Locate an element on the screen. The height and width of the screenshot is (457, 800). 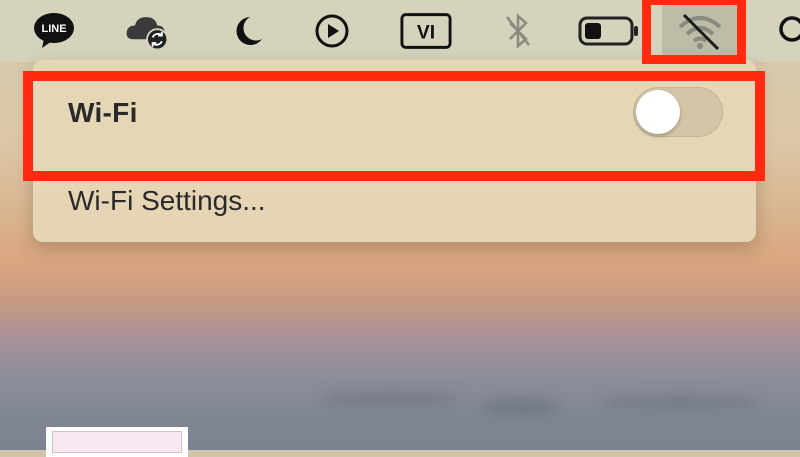
bluetooth-off-icon is located at coordinates (518, 31).